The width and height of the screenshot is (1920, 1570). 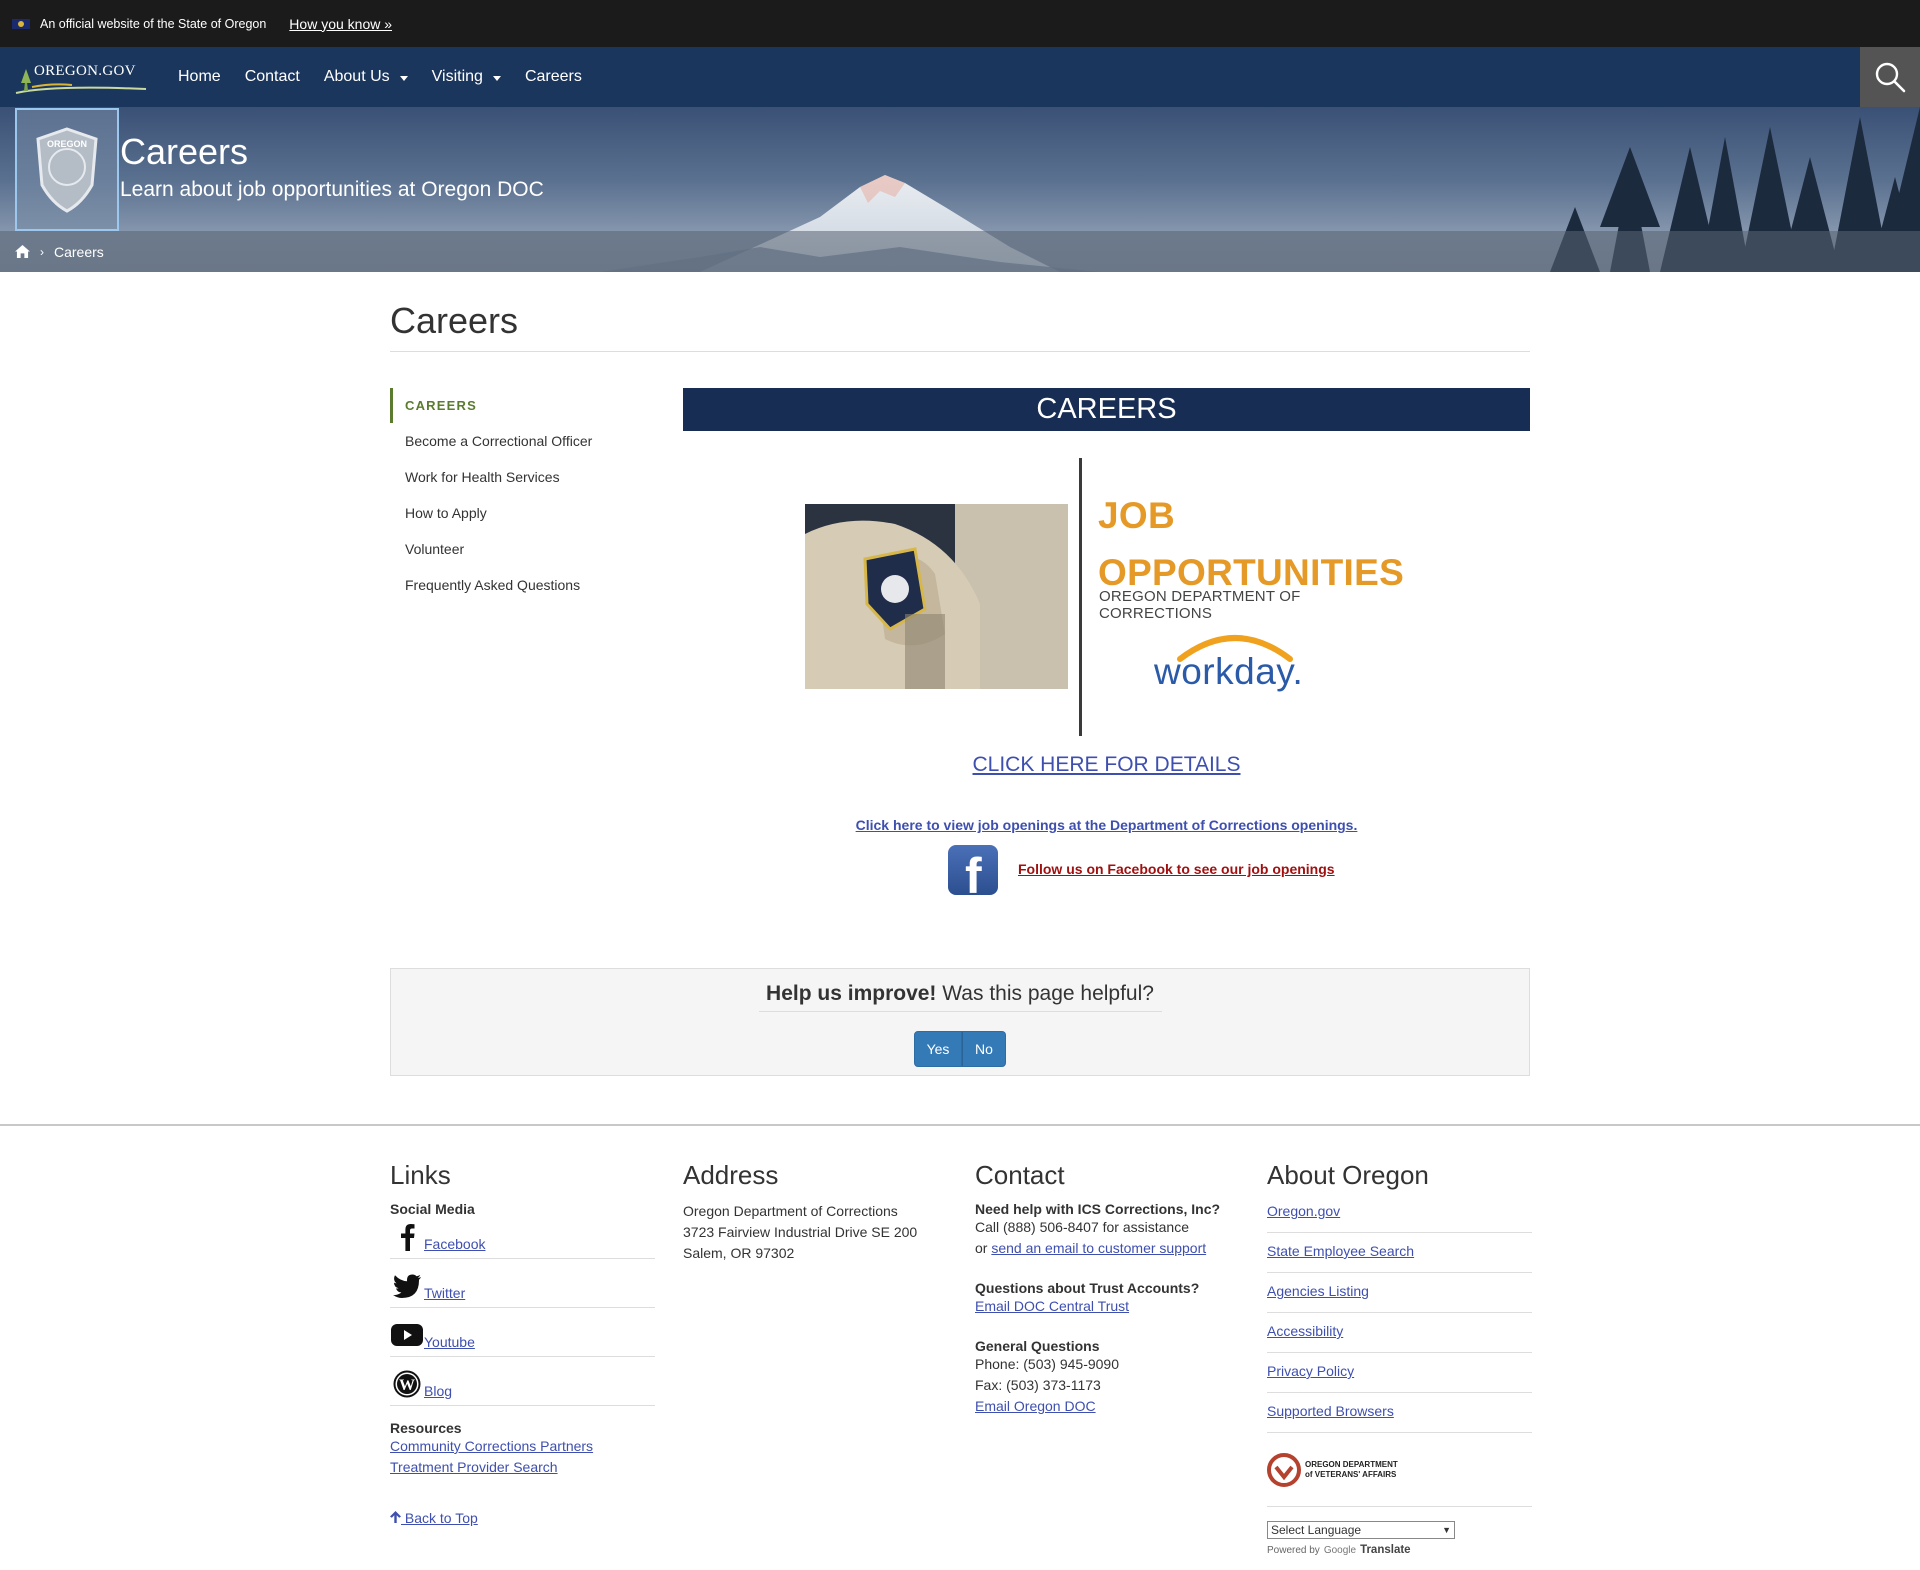 I want to click on blog-link: Blog, so click(x=438, y=1391).